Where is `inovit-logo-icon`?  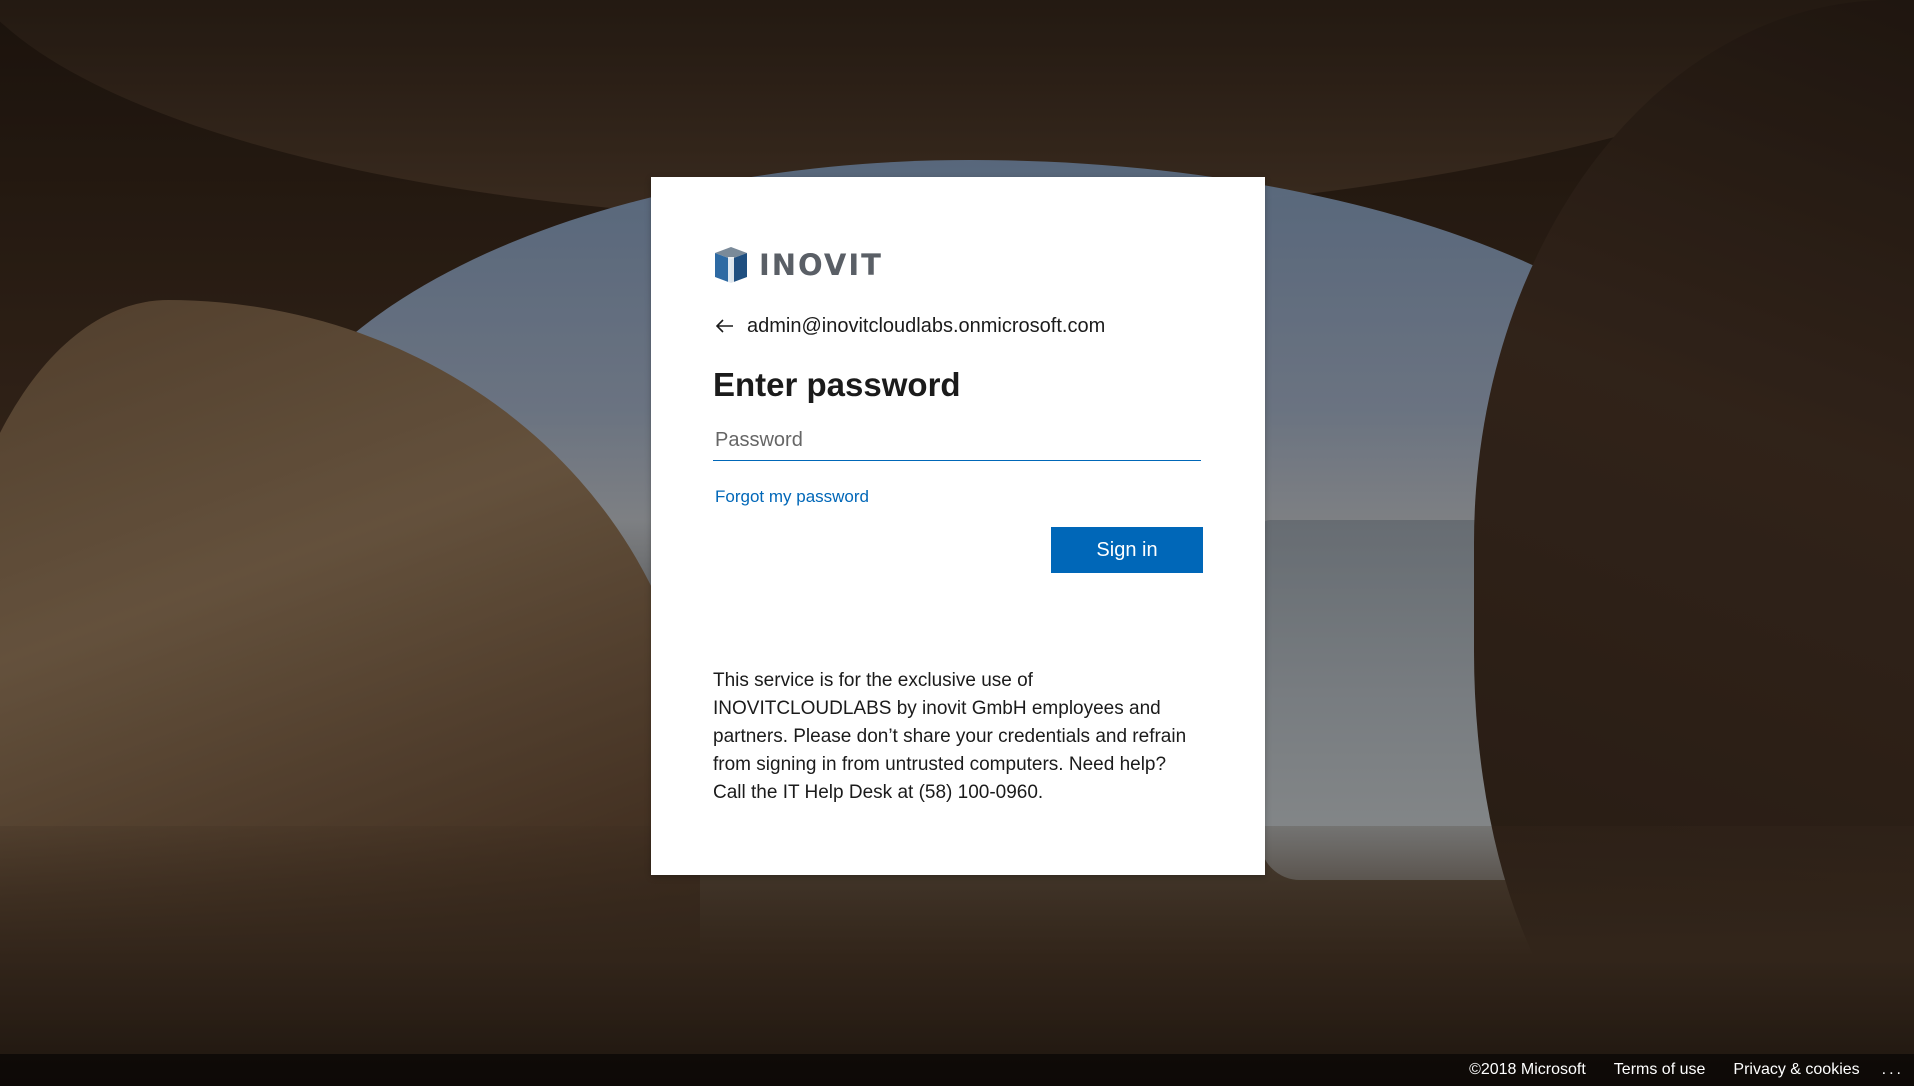
inovit-logo-icon is located at coordinates (731, 265).